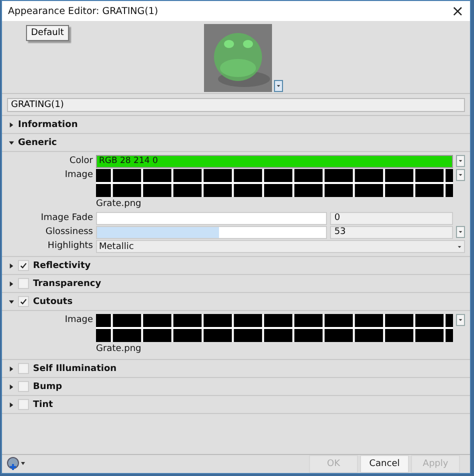  I want to click on close-button: ×, so click(457, 11).